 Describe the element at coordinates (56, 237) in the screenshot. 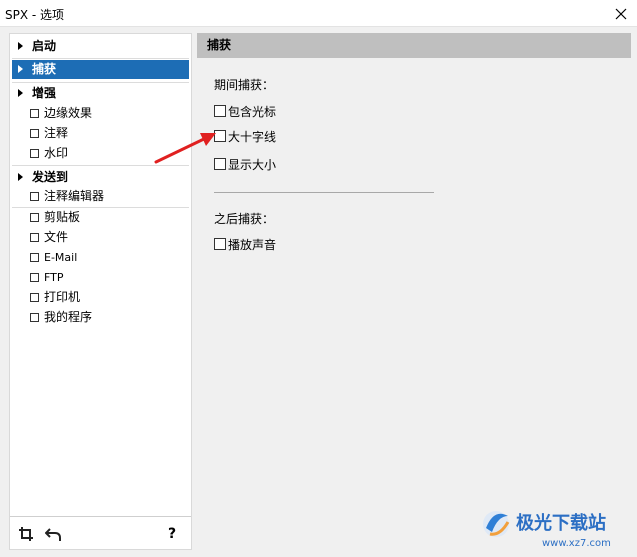

I see `nav-item-label: 文件` at that location.